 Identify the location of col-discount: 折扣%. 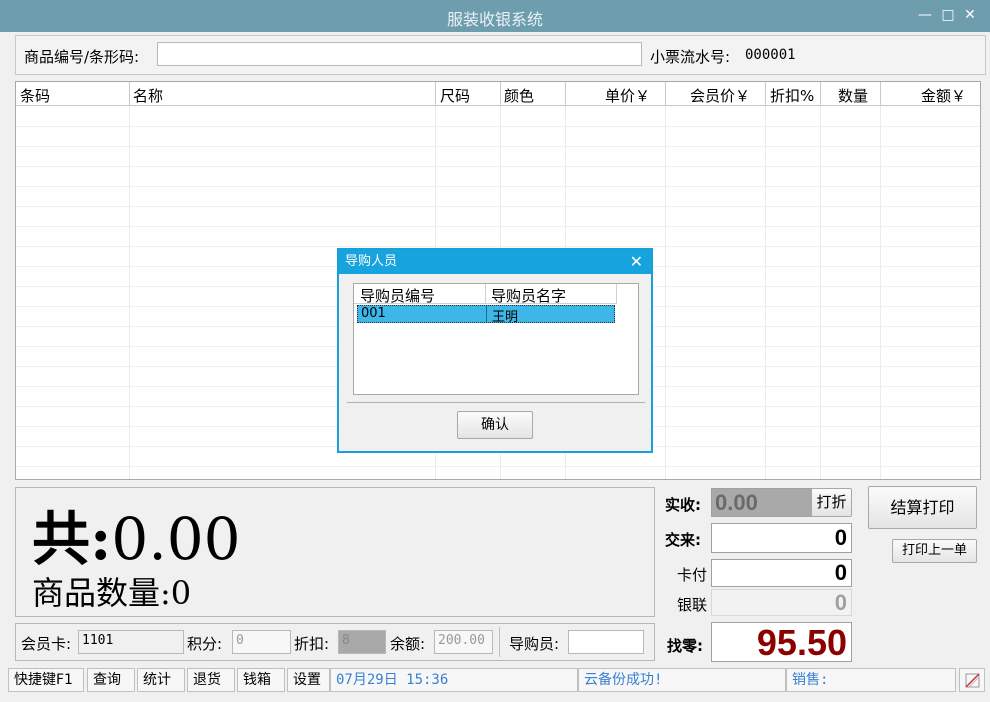
(792, 95).